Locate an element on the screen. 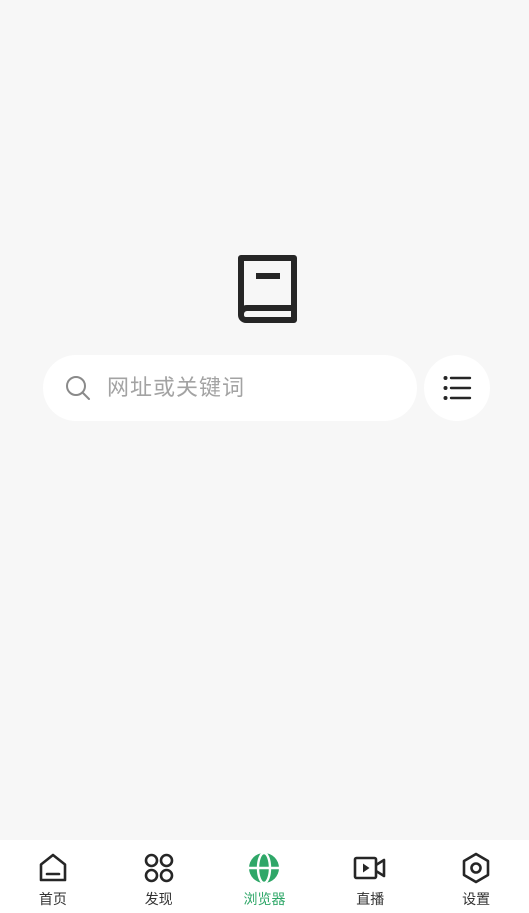 Image resolution: width=529 pixels, height=913 pixels. bottom-tab-bar: 首页 发现 浏览器 直播 设置 is located at coordinates (264, 876).